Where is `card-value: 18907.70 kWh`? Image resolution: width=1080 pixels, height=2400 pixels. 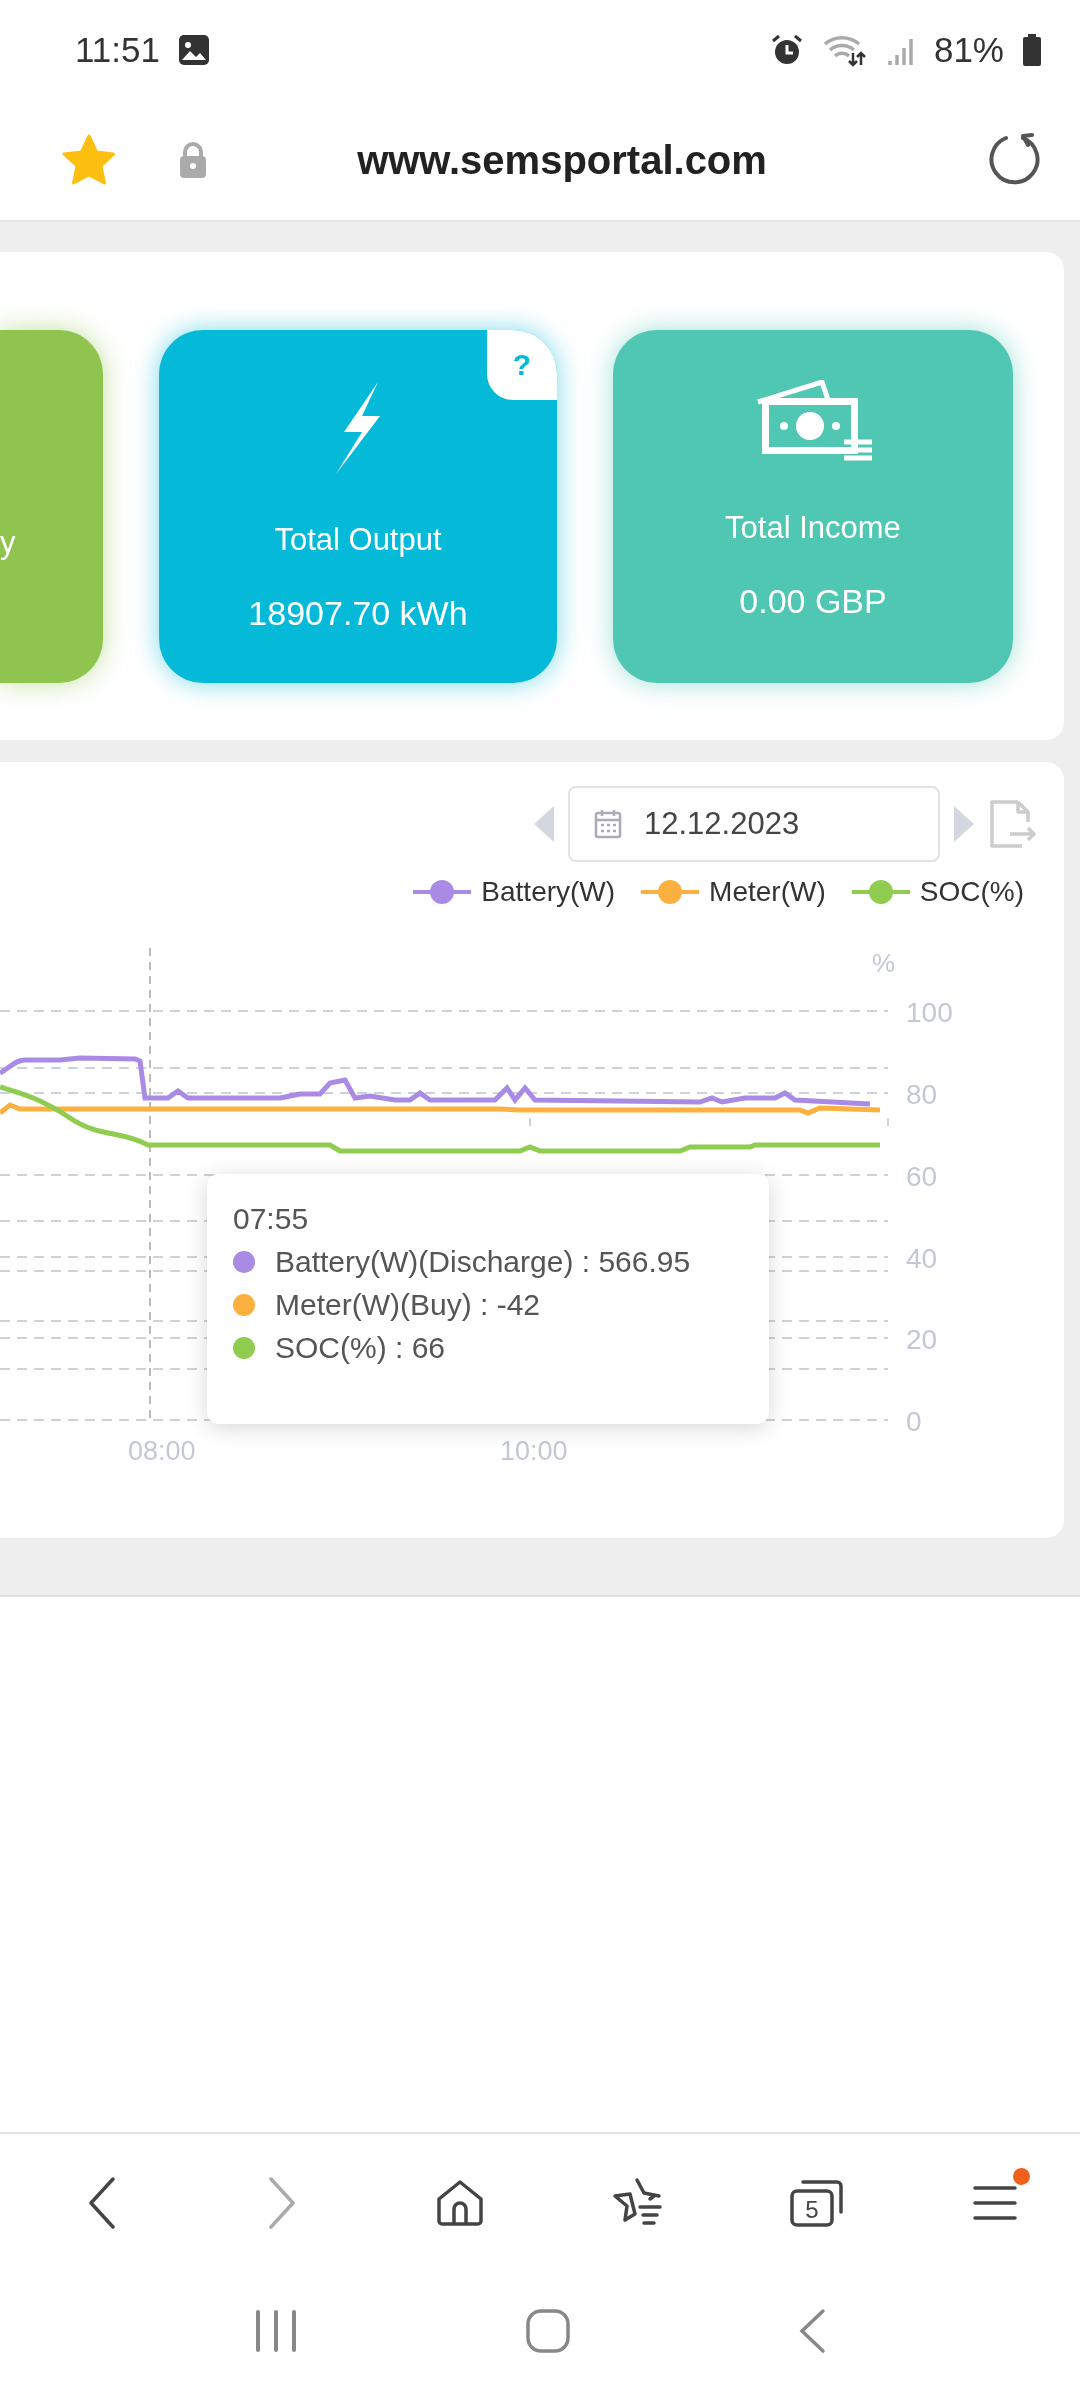 card-value: 18907.70 kWh is located at coordinates (358, 613).